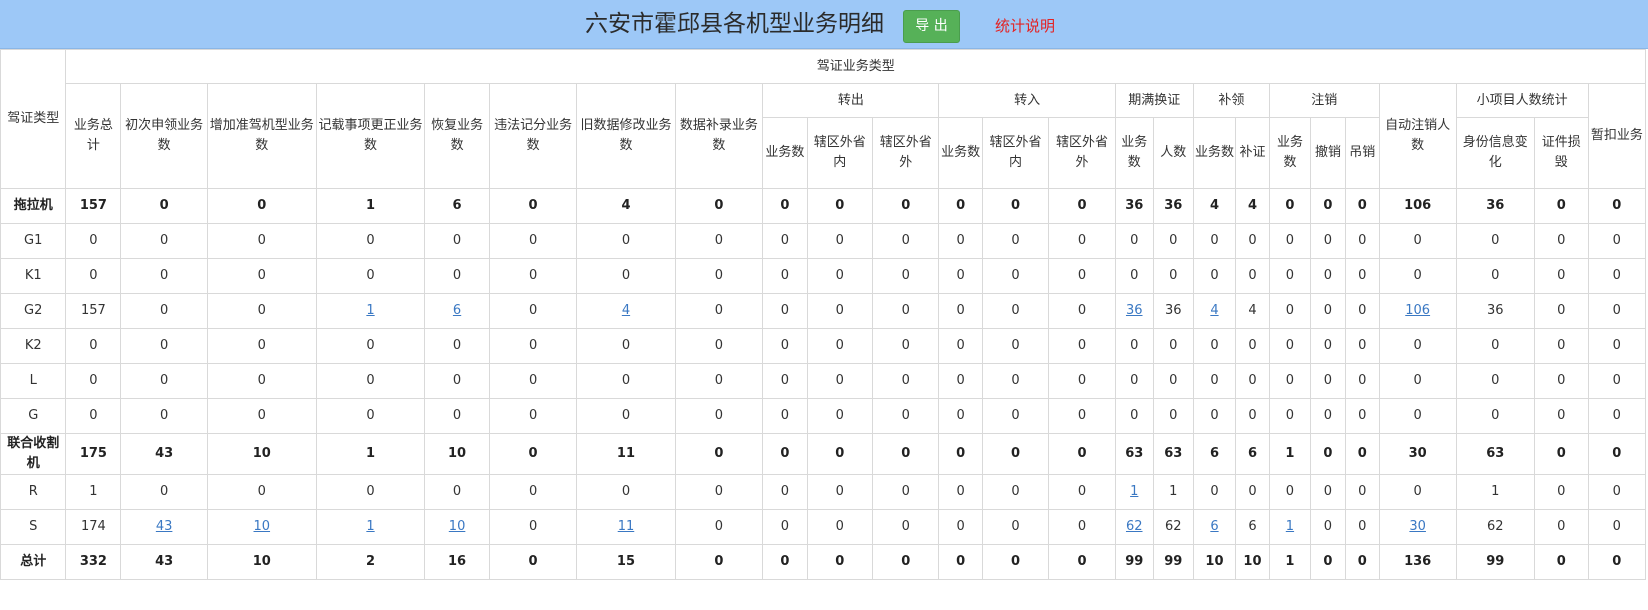 Image resolution: width=1648 pixels, height=610 pixels. Describe the element at coordinates (164, 526) in the screenshot. I see `detail-link: 43` at that location.